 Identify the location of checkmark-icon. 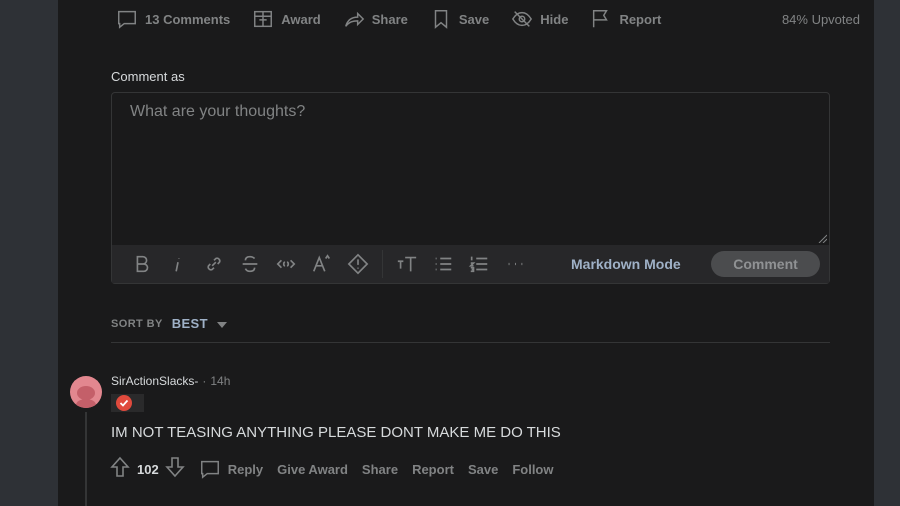
(124, 403).